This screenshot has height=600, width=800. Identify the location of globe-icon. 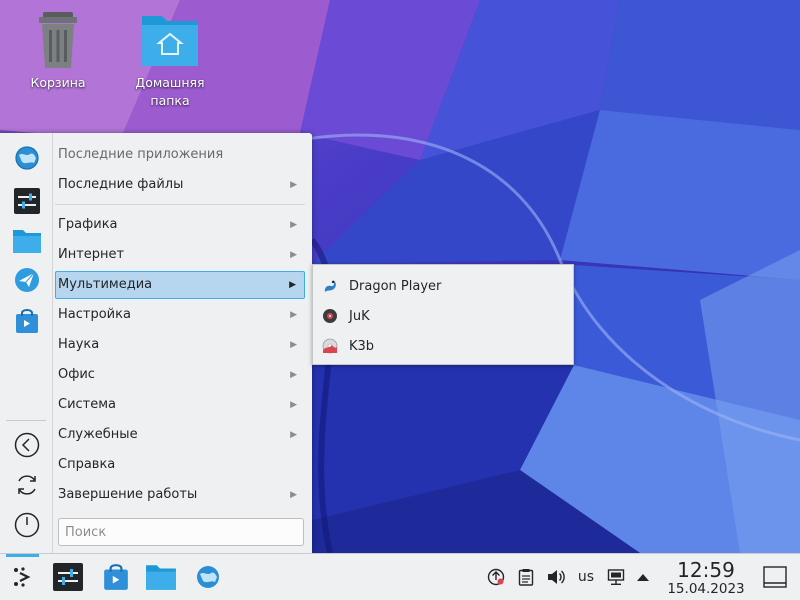
(208, 577).